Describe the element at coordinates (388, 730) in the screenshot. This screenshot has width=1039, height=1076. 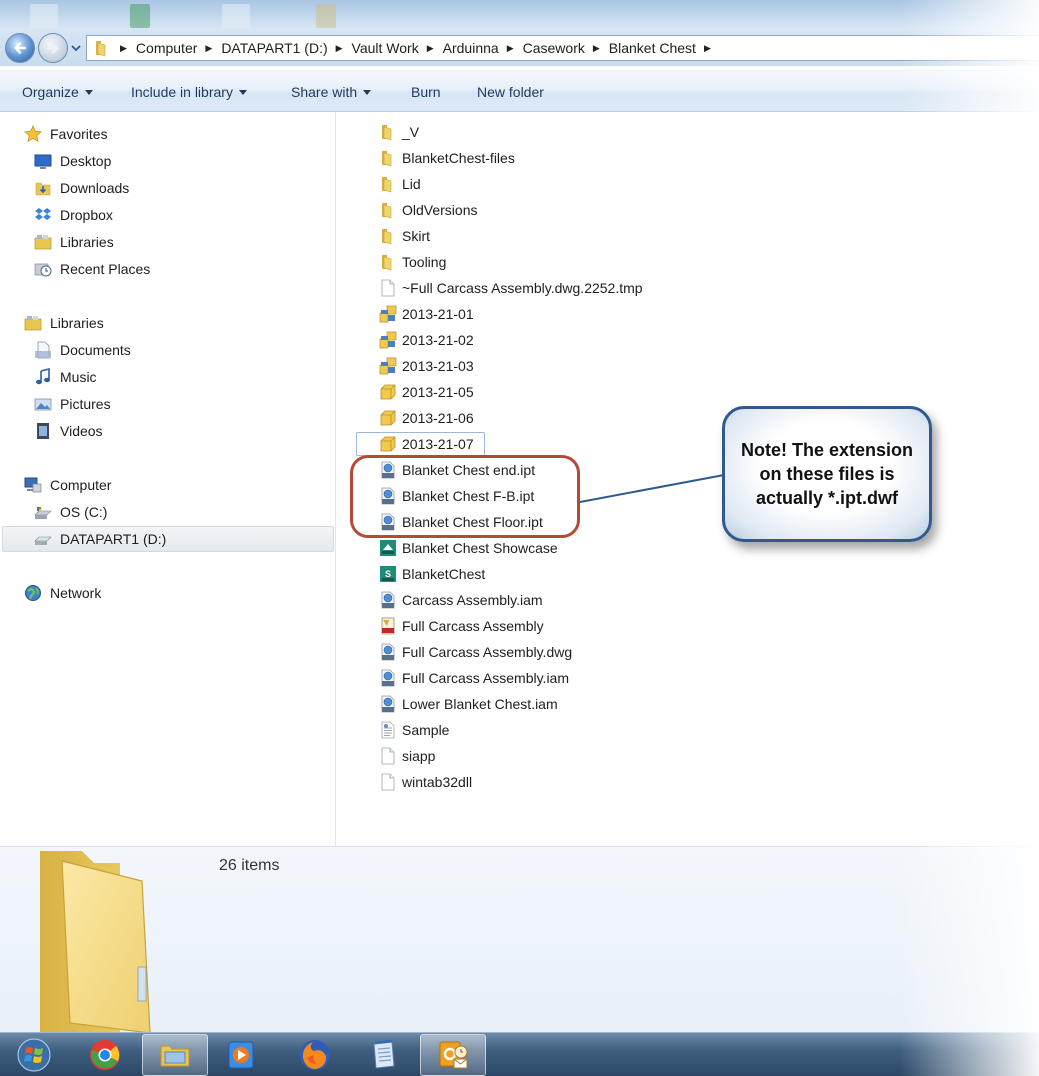
I see `text-file-icon` at that location.